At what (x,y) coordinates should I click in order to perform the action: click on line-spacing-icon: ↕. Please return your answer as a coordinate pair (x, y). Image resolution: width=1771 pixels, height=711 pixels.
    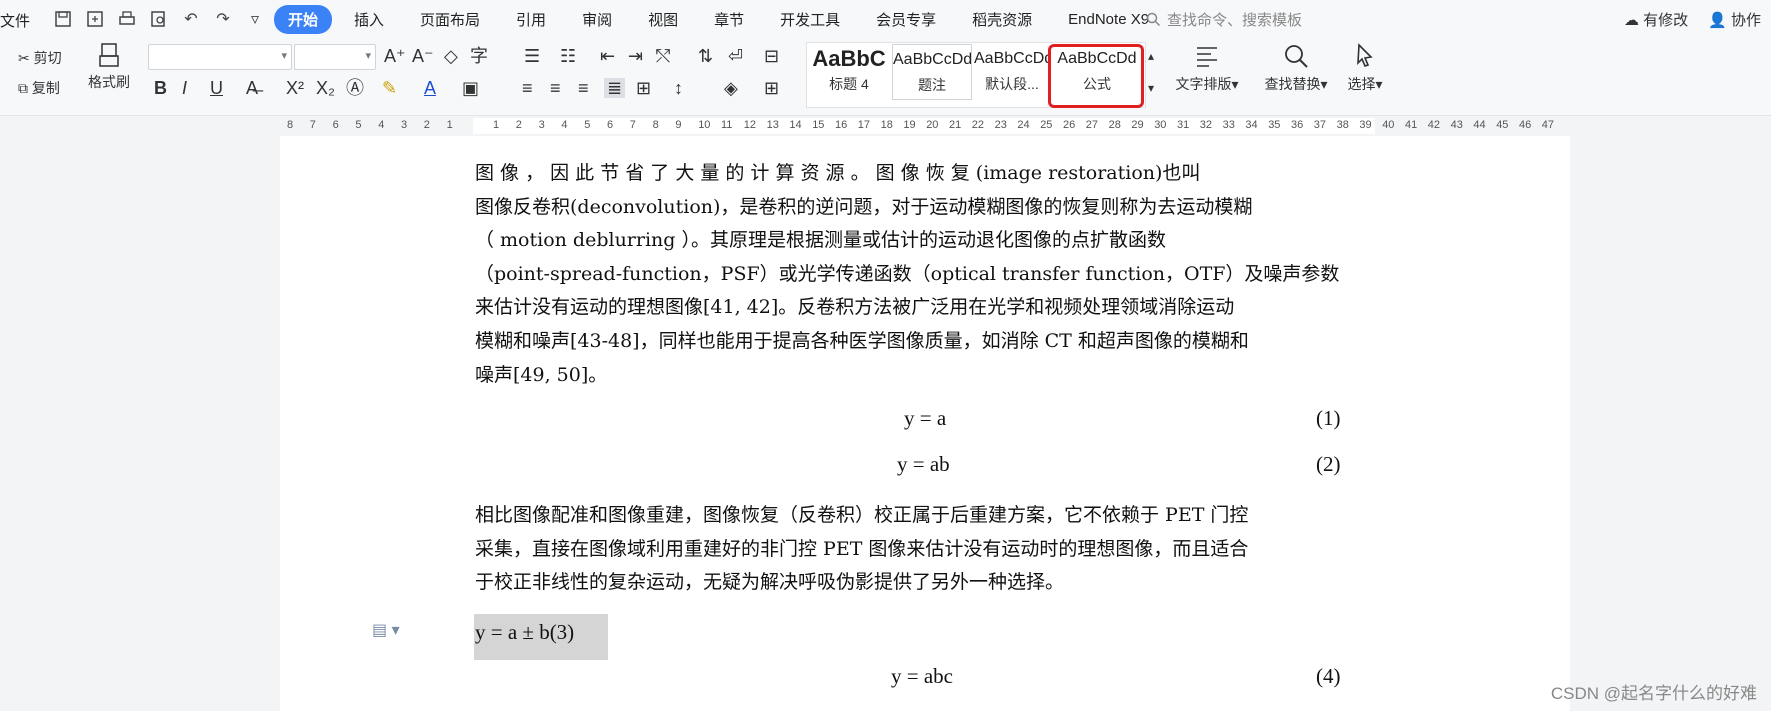
    Looking at the image, I should click on (678, 88).